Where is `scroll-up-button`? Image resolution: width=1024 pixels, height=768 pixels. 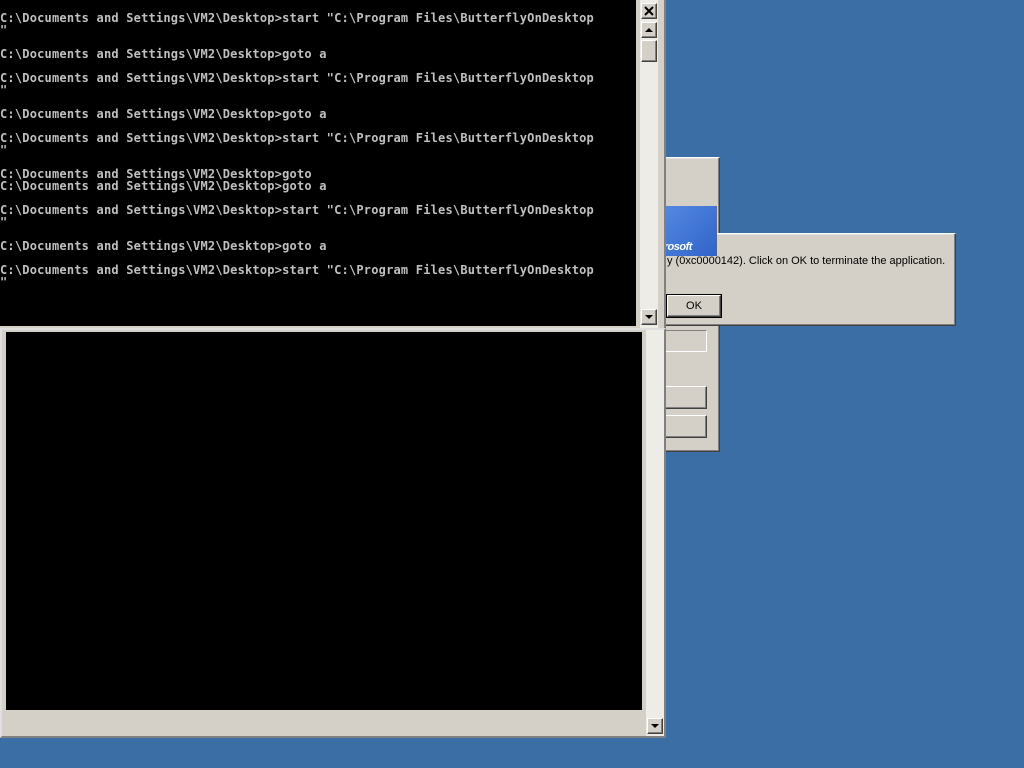 scroll-up-button is located at coordinates (649, 30).